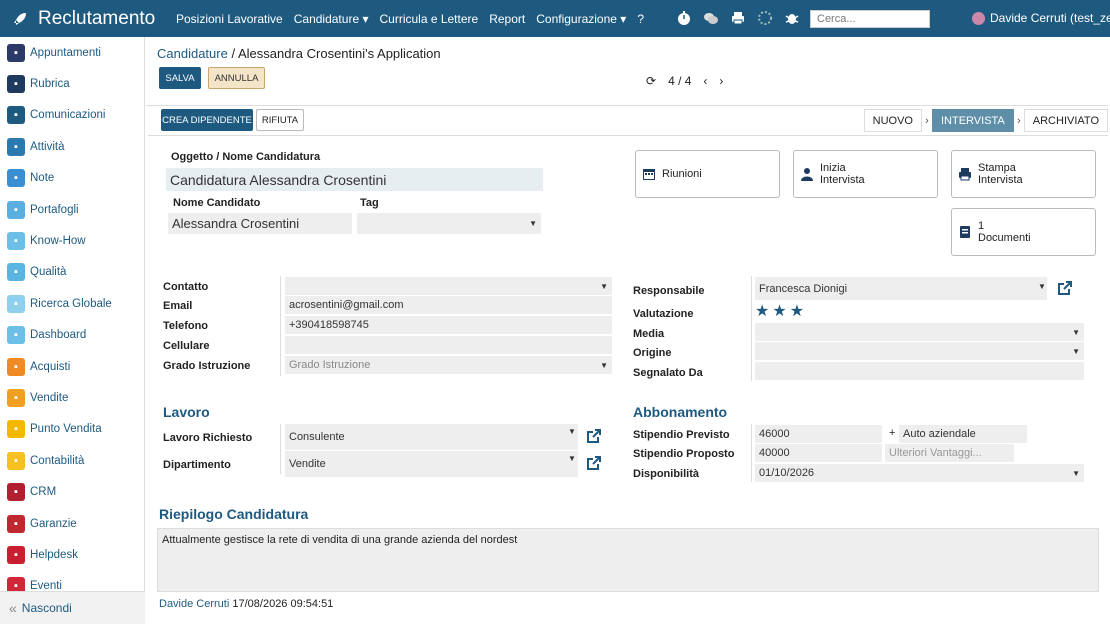 The image size is (1110, 624). Describe the element at coordinates (448, 305) in the screenshot. I see `email-field: acrosentini@gmail.com` at that location.